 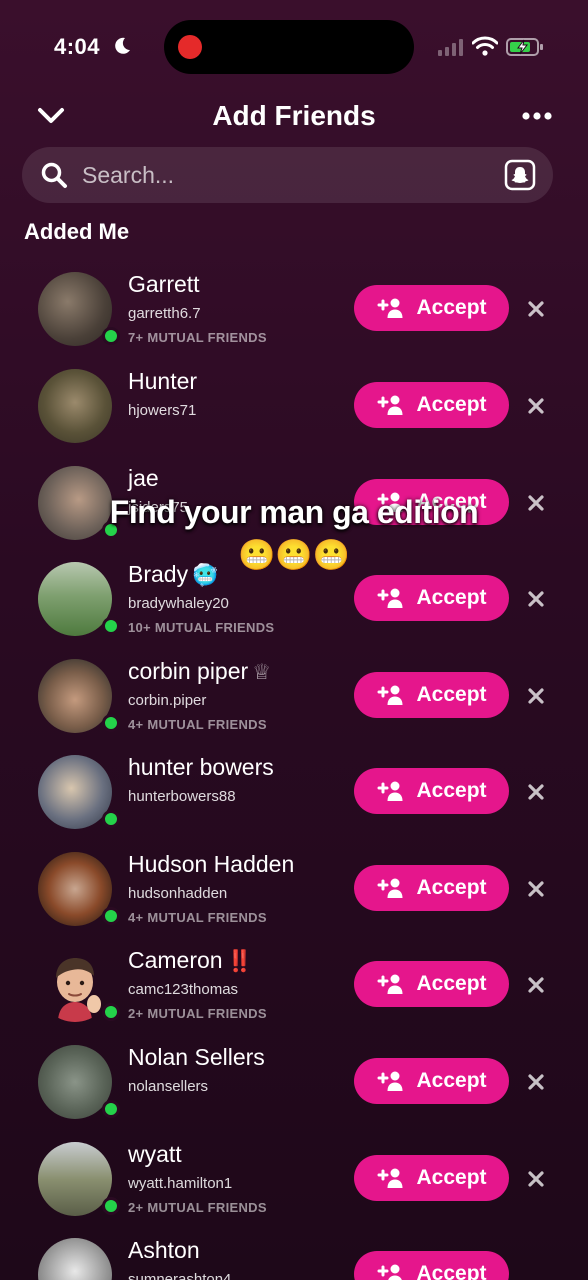 I want to click on search-icon, so click(x=54, y=175).